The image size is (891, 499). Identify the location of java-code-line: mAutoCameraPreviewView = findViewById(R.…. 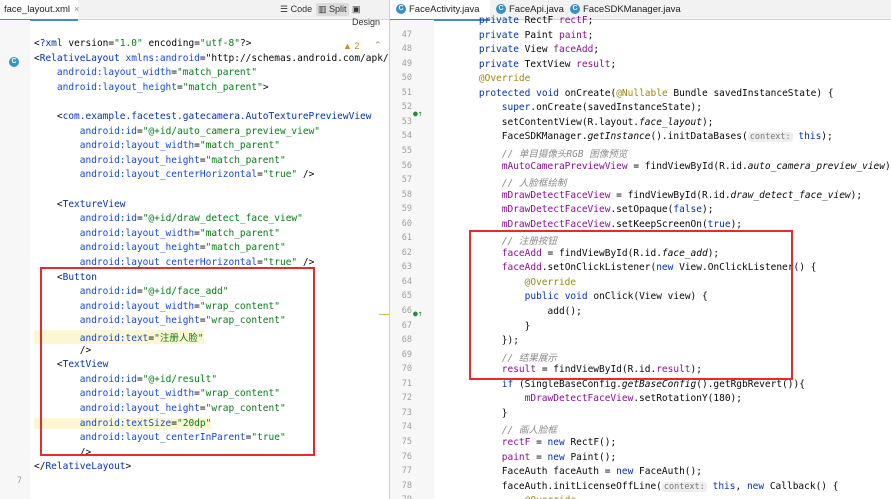
(673, 166).